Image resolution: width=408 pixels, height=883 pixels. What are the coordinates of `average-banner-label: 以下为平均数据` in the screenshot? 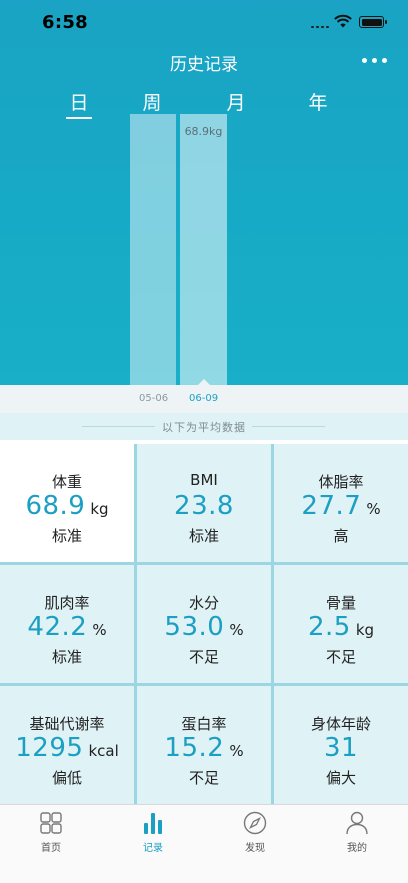 It's located at (204, 427).